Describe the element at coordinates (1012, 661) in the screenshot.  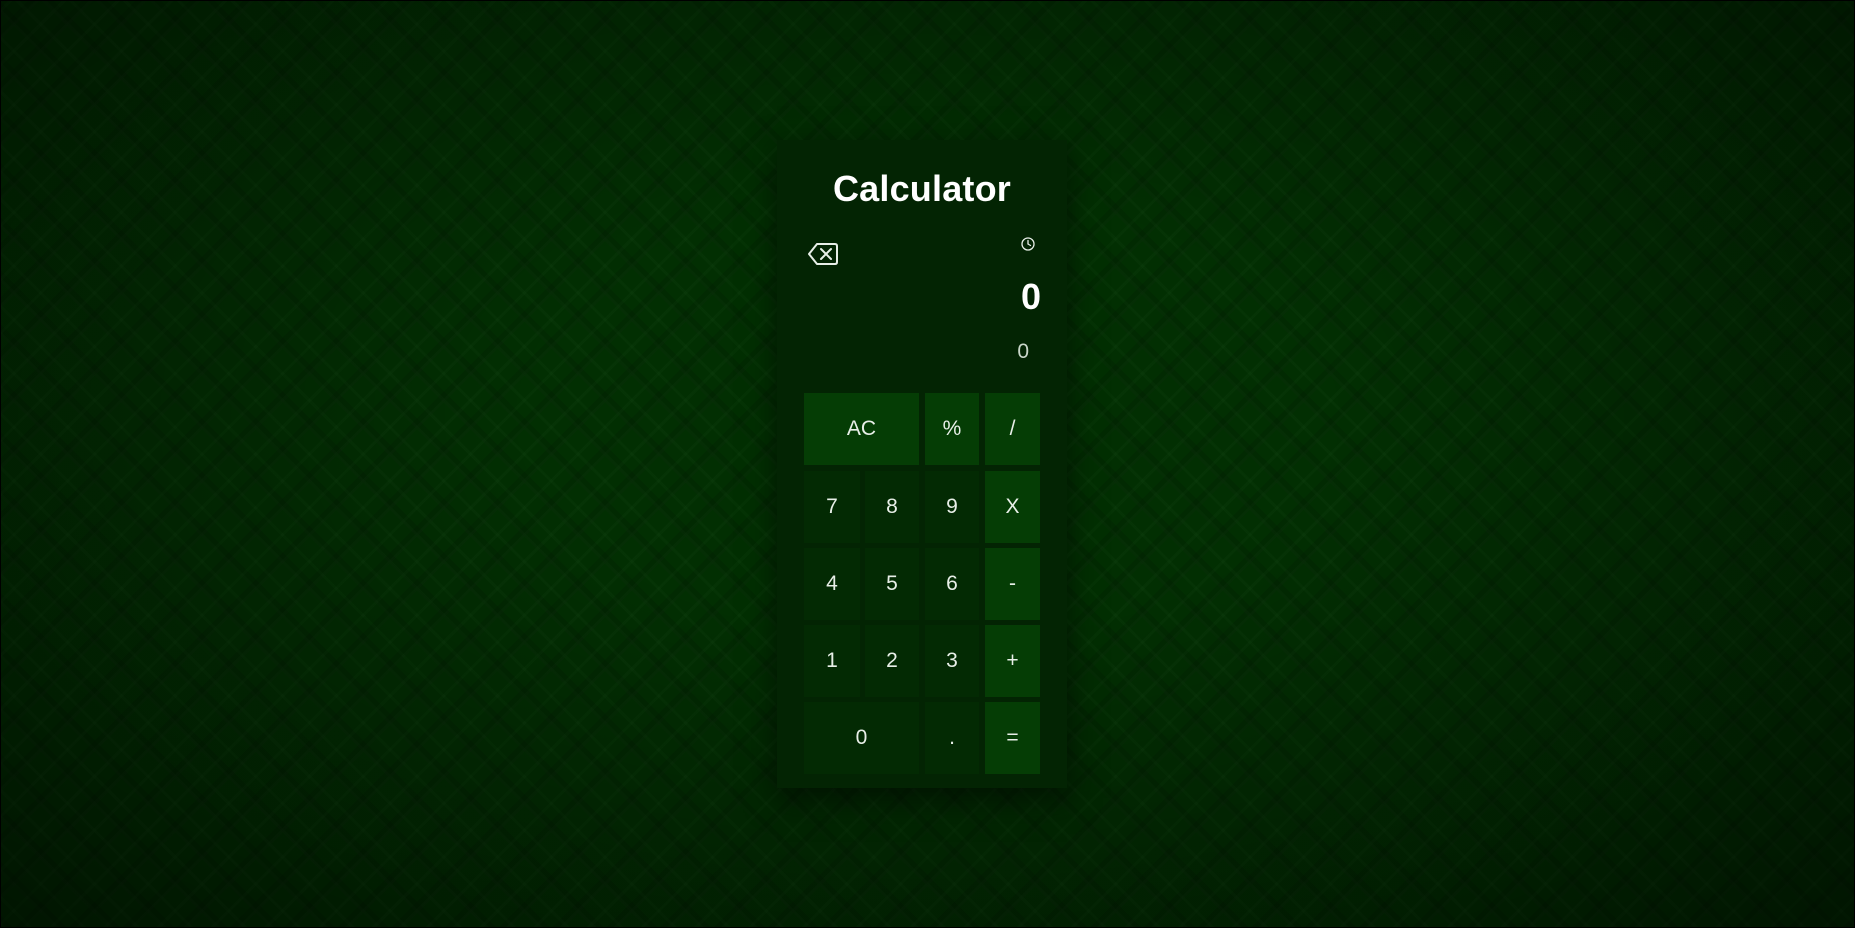
I see `plus-button: +` at that location.